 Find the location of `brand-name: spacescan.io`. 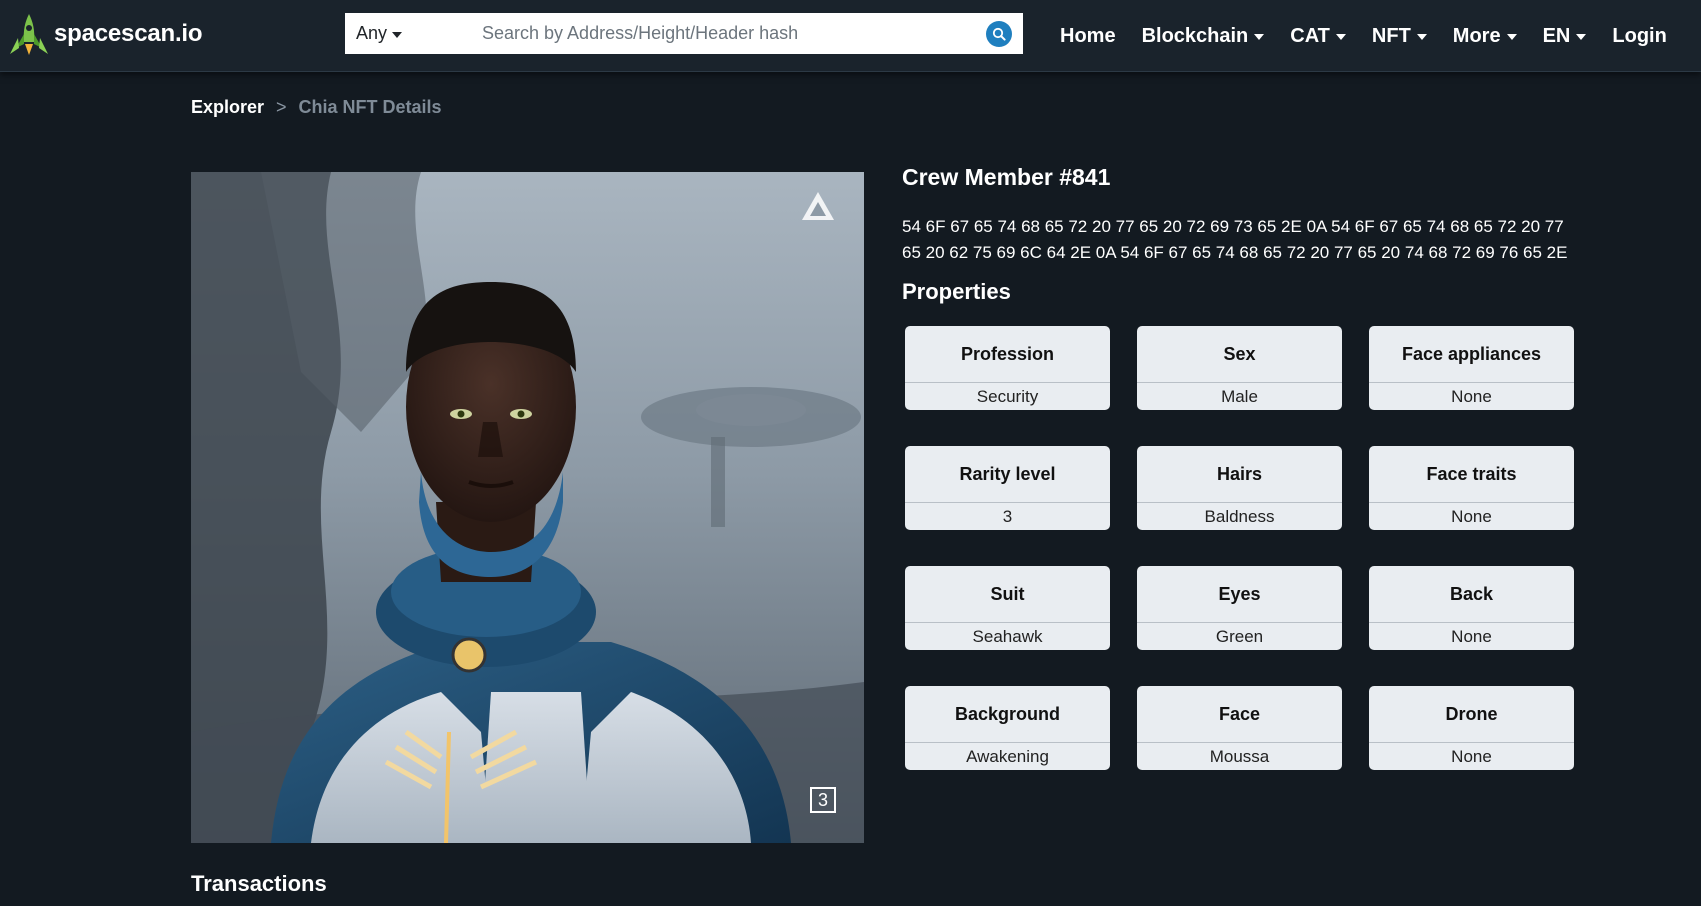

brand-name: spacescan.io is located at coordinates (128, 33).